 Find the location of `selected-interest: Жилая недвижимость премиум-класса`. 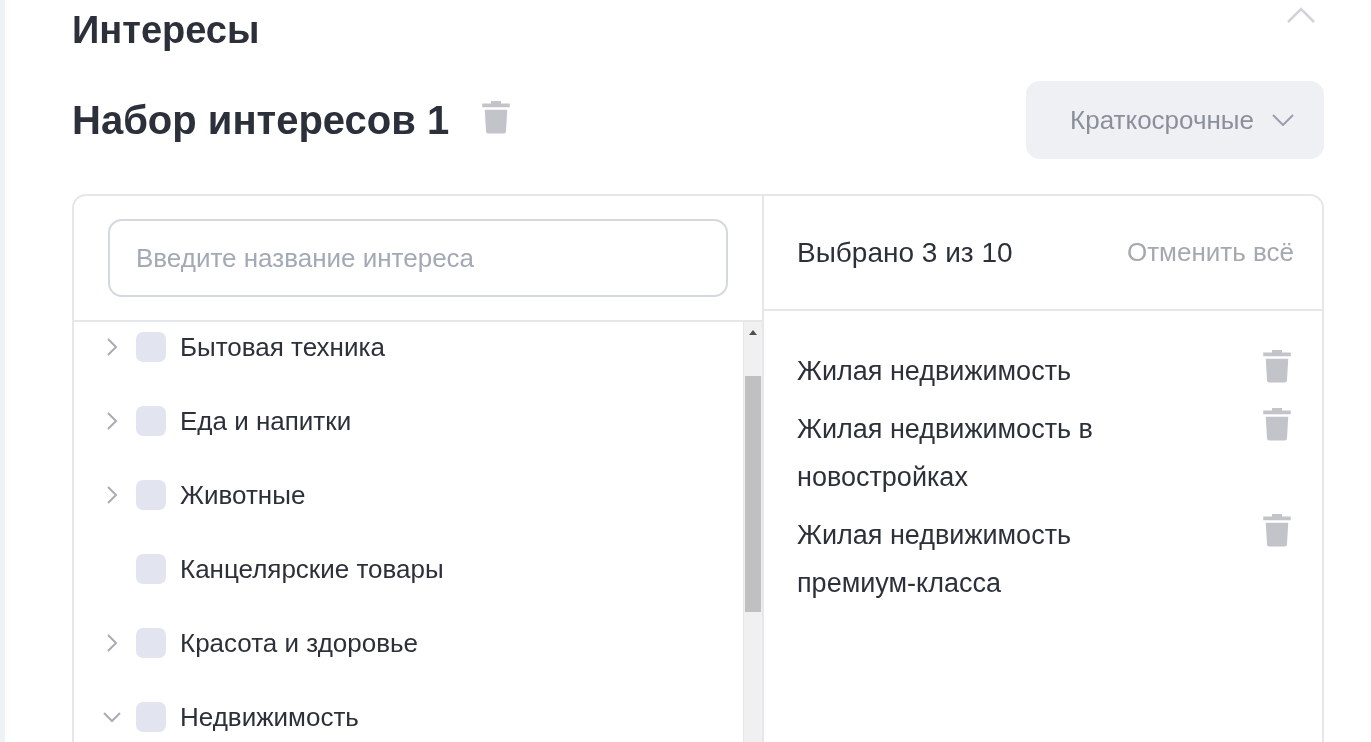

selected-interest: Жилая недвижимость премиум-класса is located at coordinates (935, 559).